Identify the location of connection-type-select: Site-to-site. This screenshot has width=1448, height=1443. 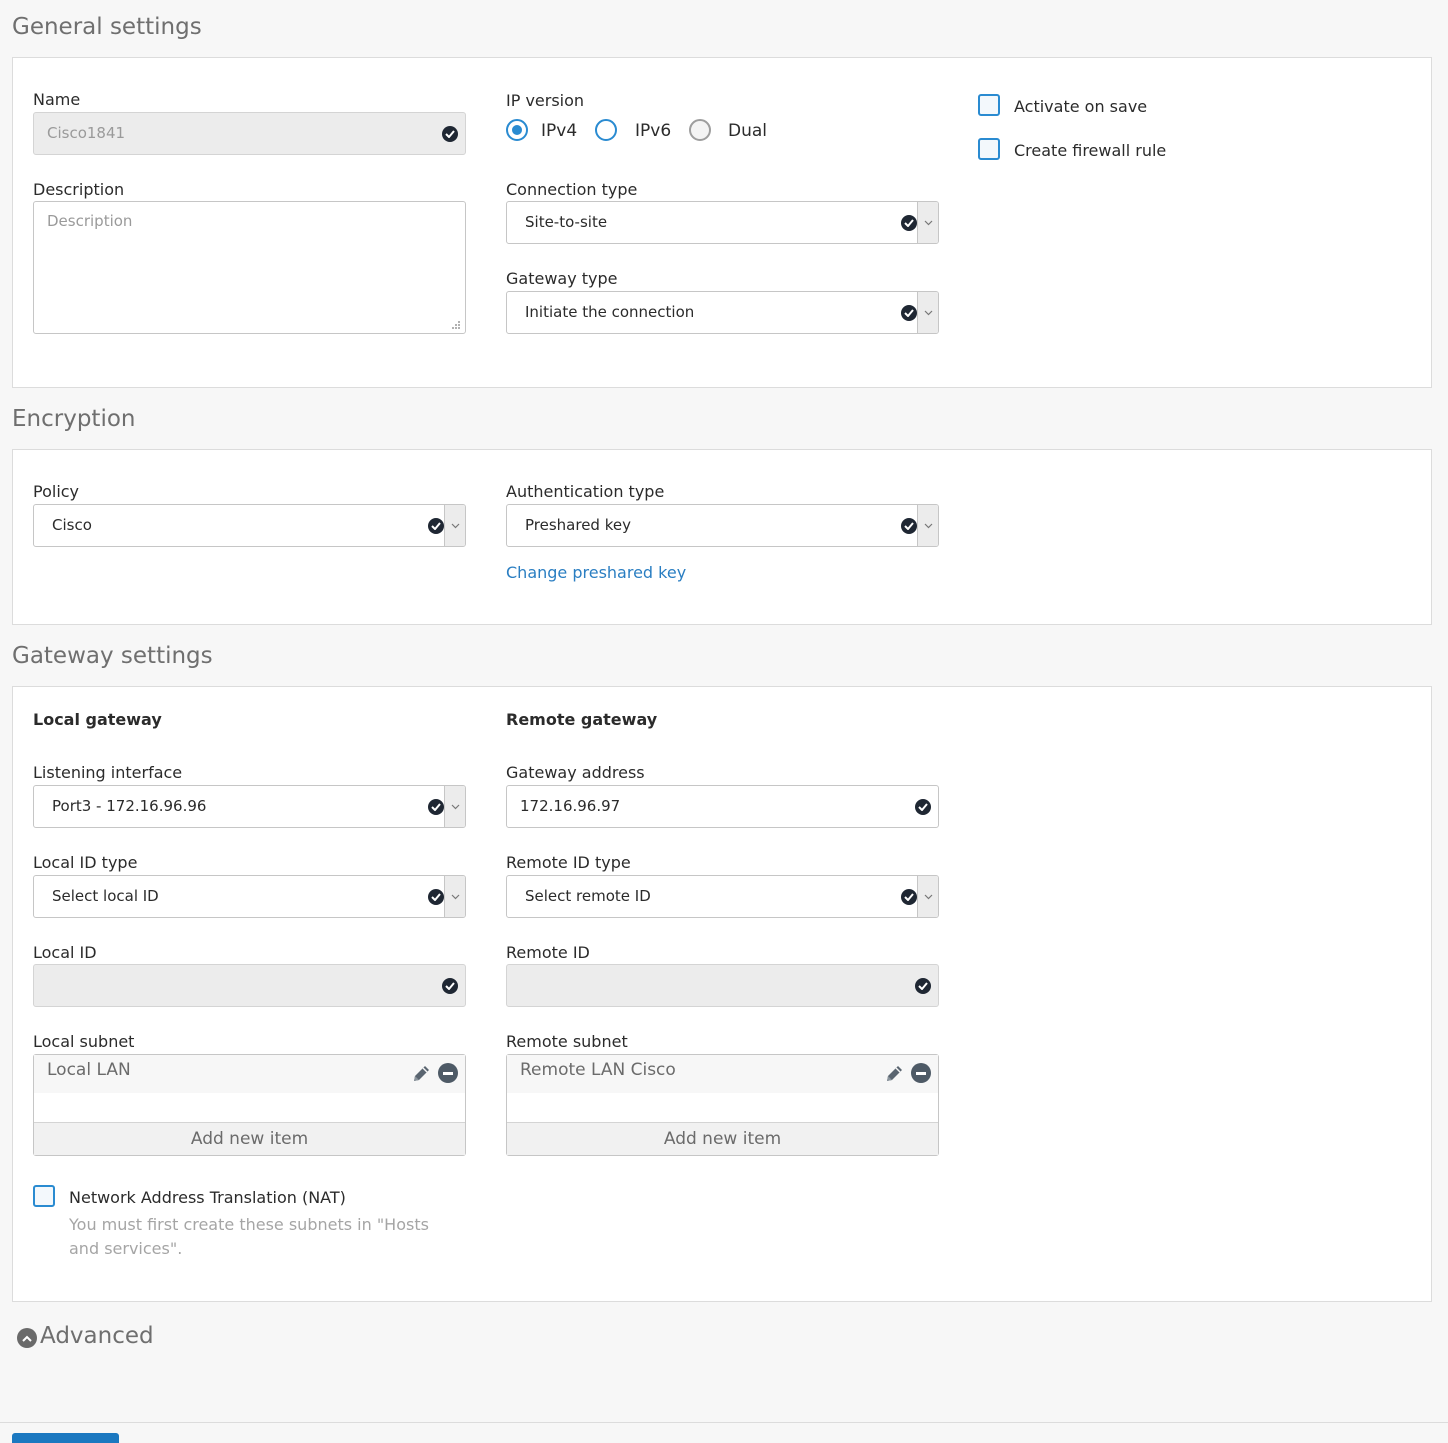
(722, 222).